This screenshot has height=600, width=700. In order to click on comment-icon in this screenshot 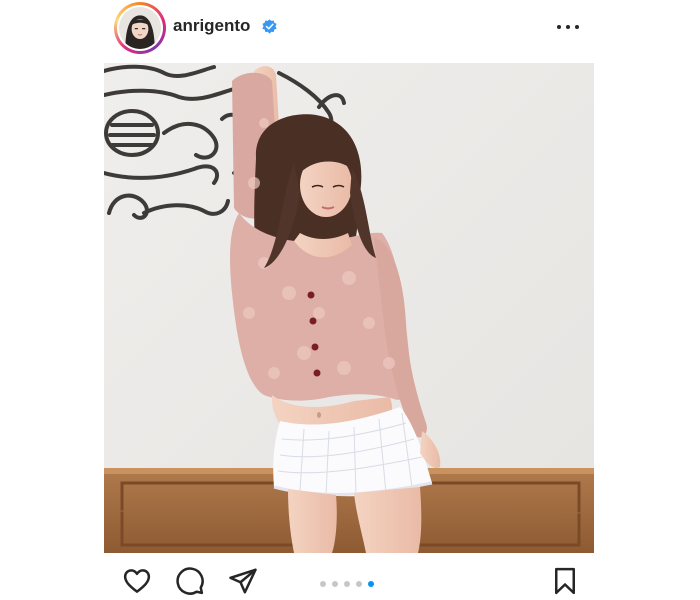, I will do `click(190, 581)`.